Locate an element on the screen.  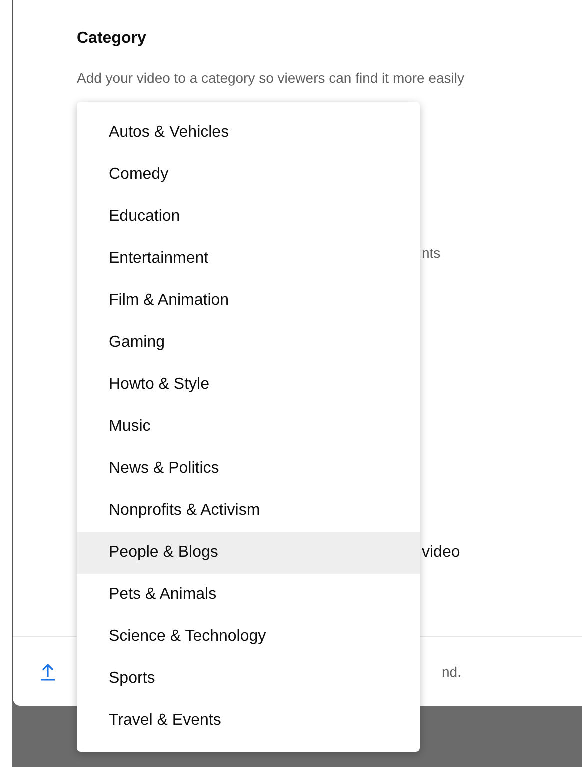
section-description: Add your video to a category so viewers can find it more easily is located at coordinates (271, 78).